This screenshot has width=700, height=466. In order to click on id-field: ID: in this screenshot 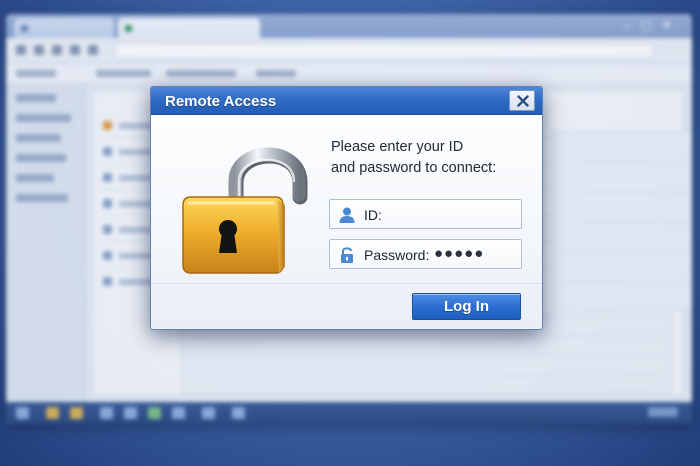, I will do `click(425, 214)`.